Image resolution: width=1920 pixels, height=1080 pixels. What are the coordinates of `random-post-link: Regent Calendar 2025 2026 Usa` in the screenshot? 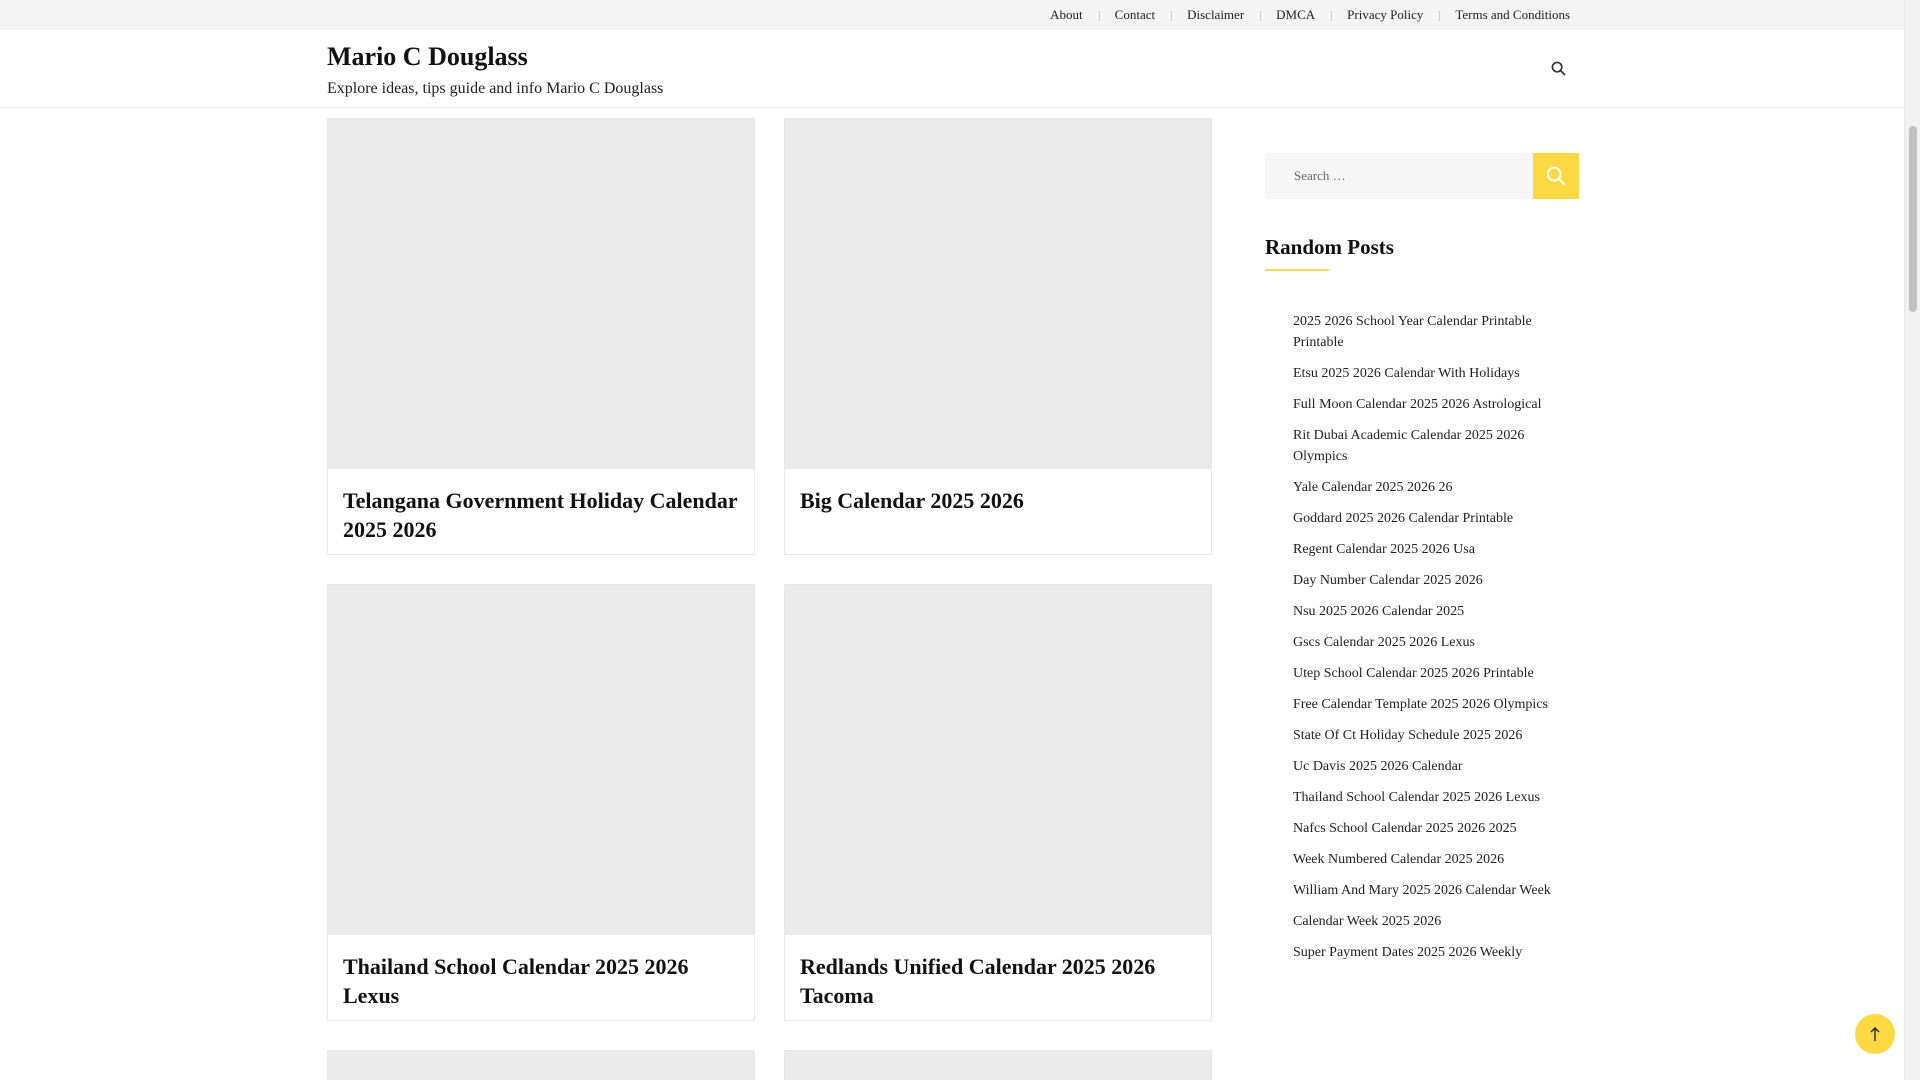 It's located at (1424, 549).